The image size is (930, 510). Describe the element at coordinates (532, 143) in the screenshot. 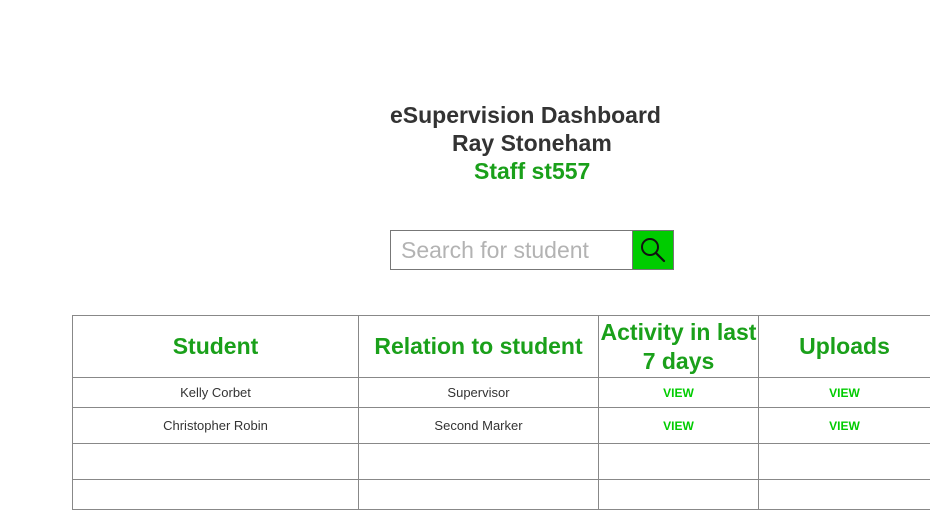

I see `user-name: Ray Stoneham` at that location.